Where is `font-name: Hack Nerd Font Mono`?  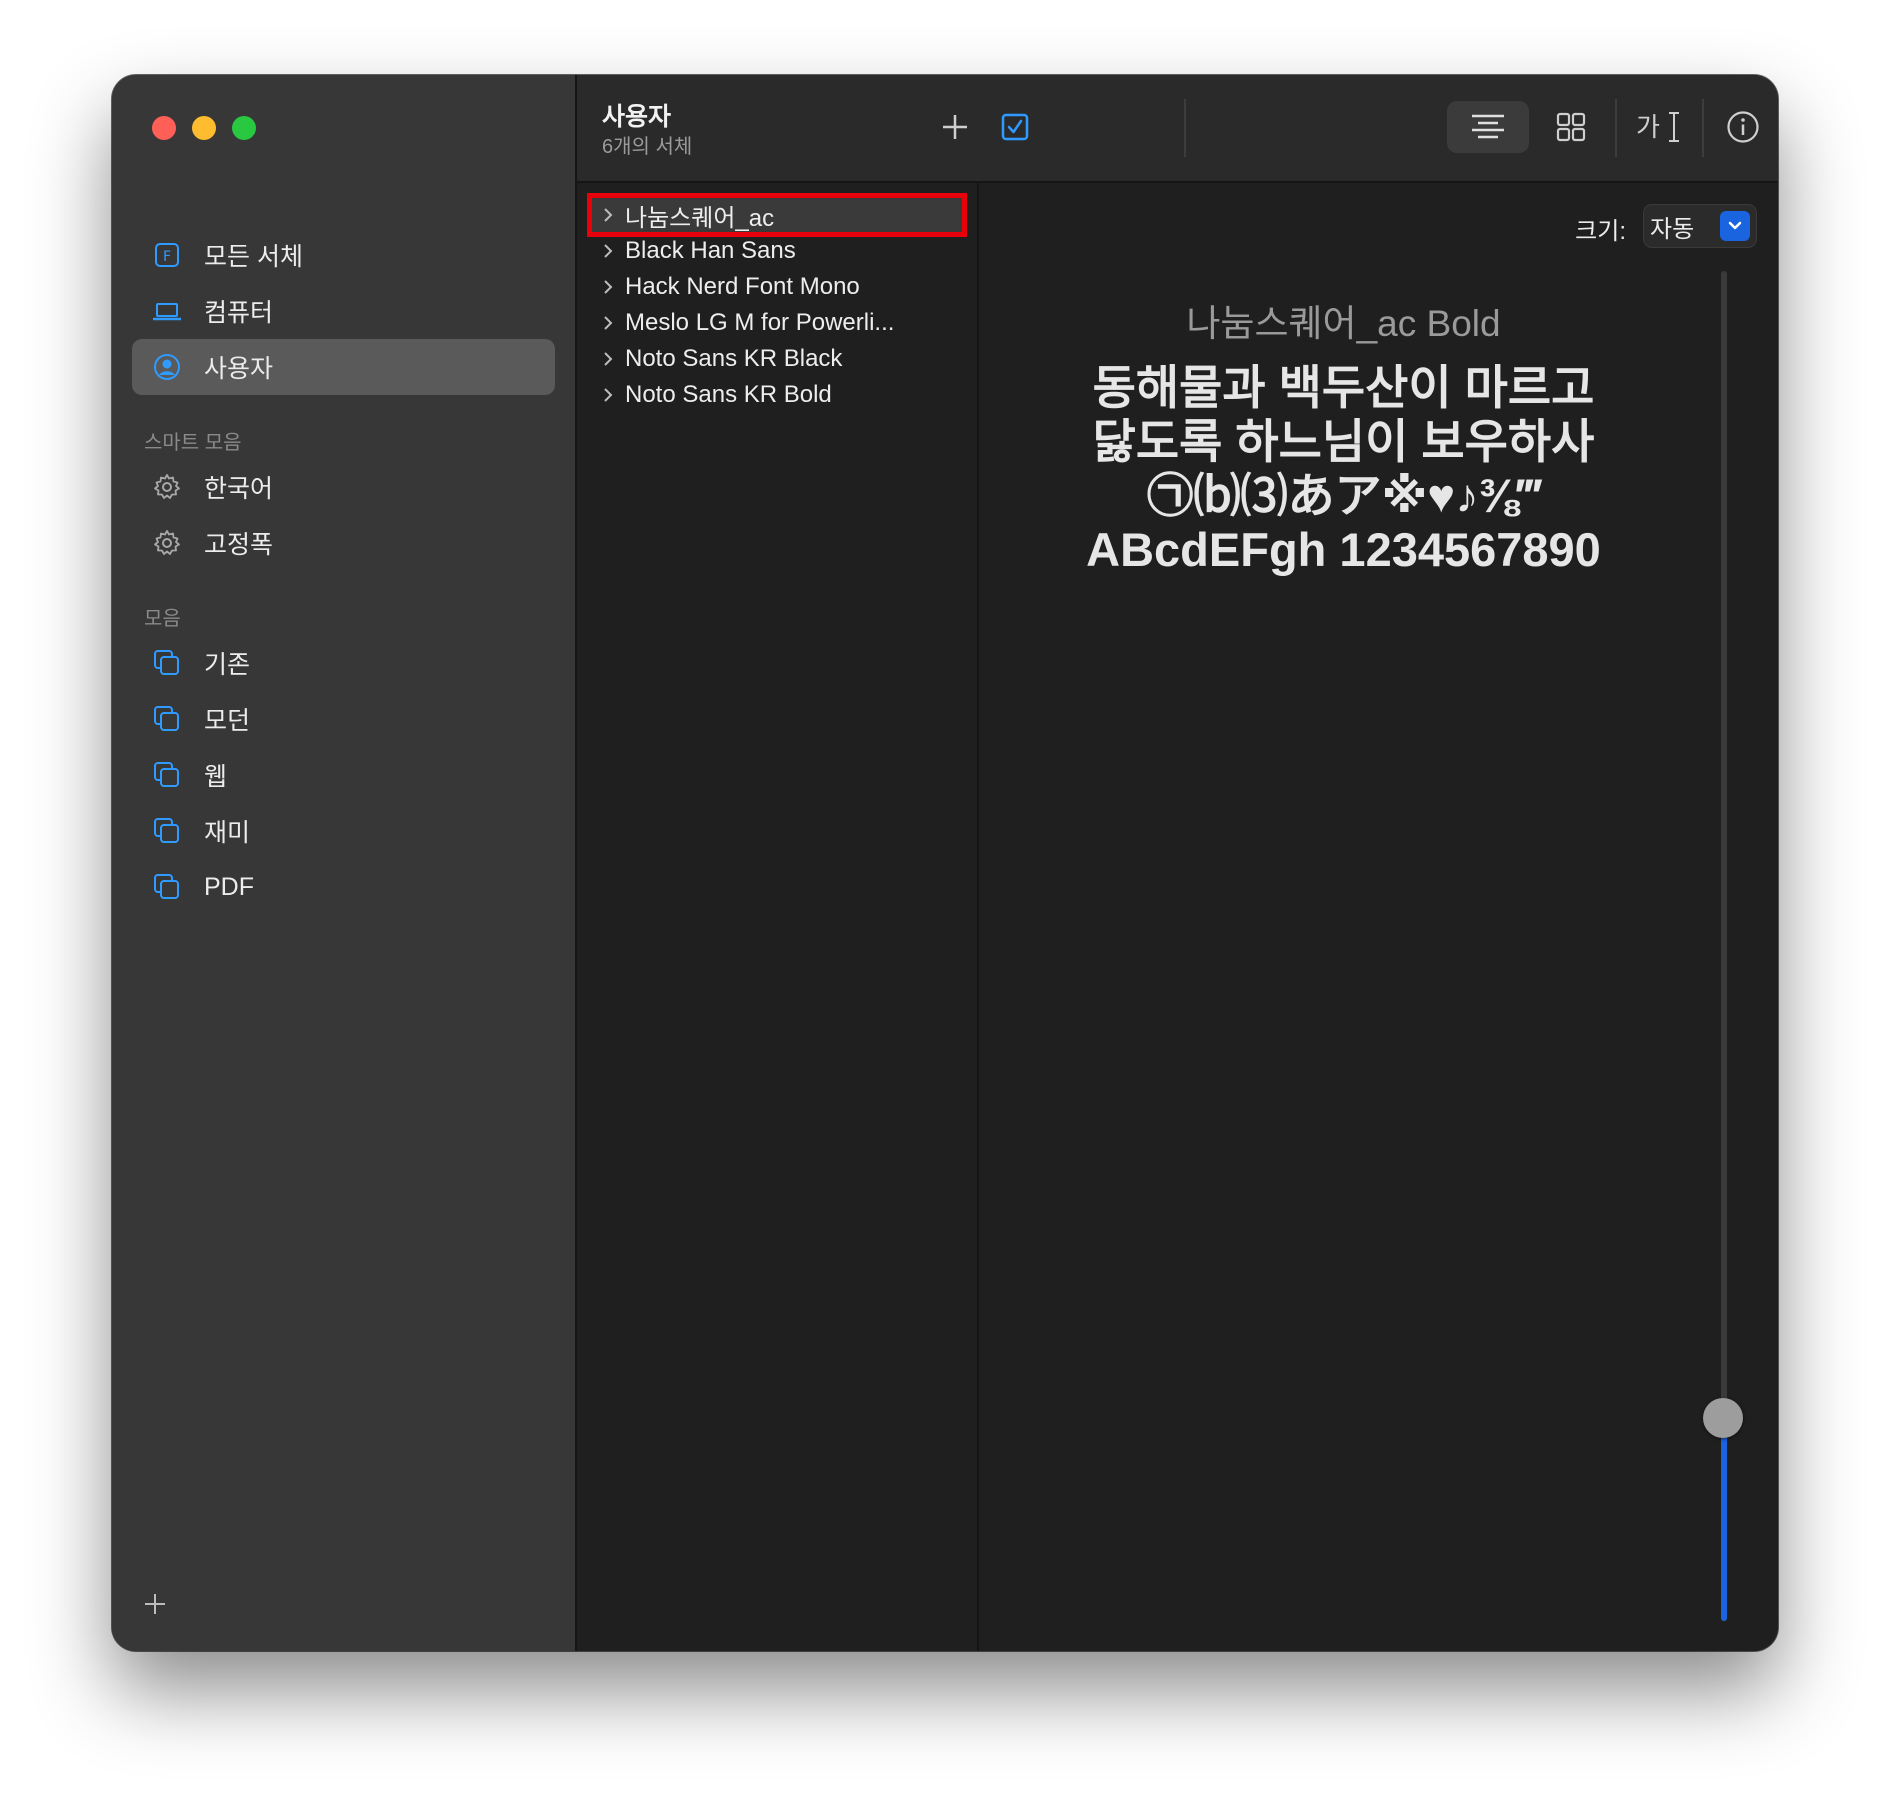 font-name: Hack Nerd Font Mono is located at coordinates (742, 286).